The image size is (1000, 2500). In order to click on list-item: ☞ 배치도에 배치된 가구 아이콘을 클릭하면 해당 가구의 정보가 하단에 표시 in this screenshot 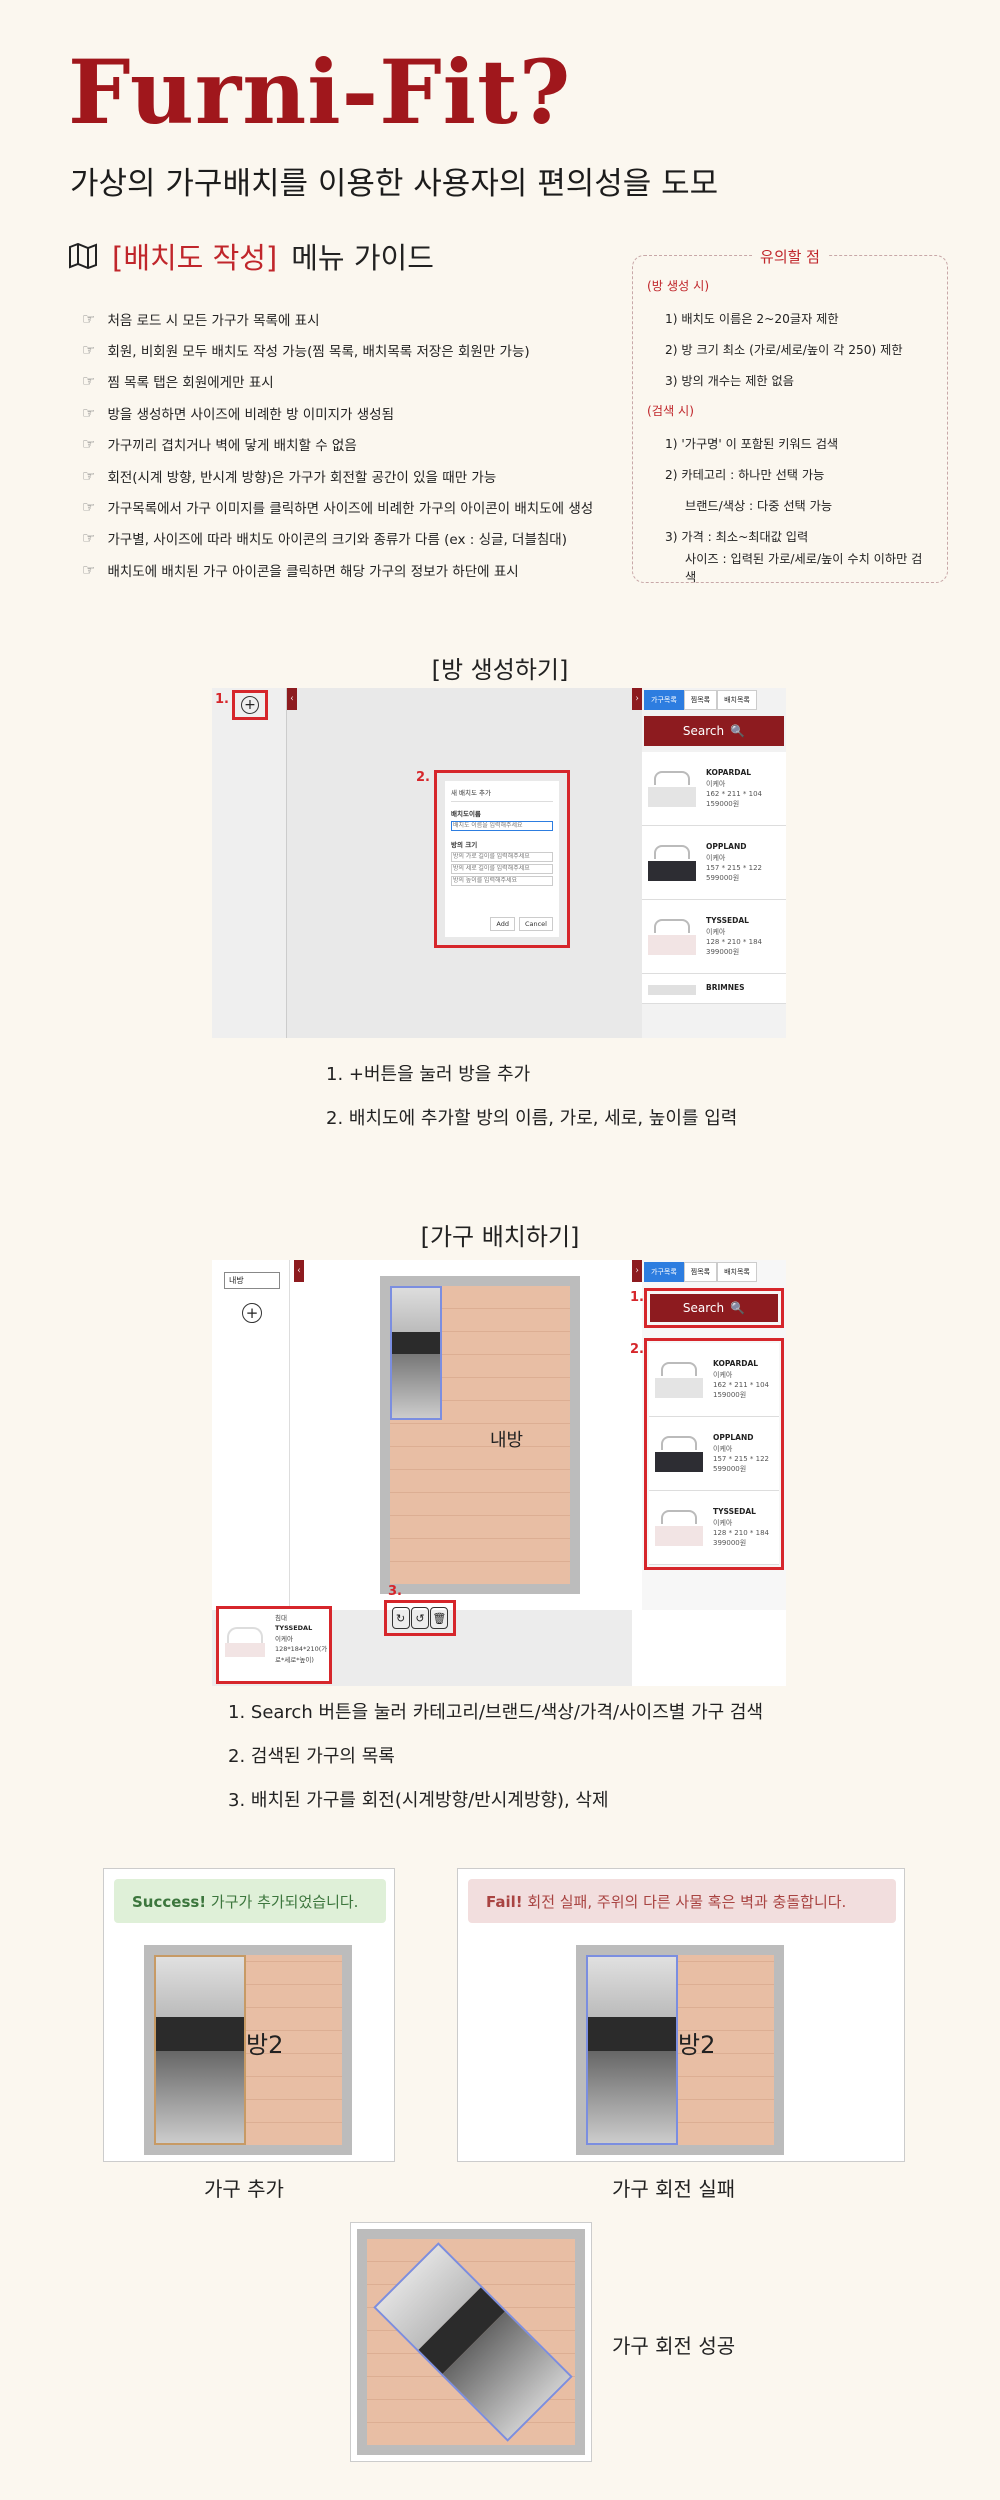, I will do `click(300, 570)`.